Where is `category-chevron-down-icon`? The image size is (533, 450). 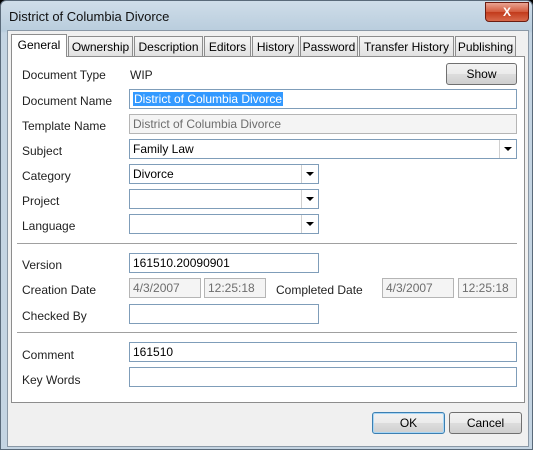
category-chevron-down-icon is located at coordinates (309, 174).